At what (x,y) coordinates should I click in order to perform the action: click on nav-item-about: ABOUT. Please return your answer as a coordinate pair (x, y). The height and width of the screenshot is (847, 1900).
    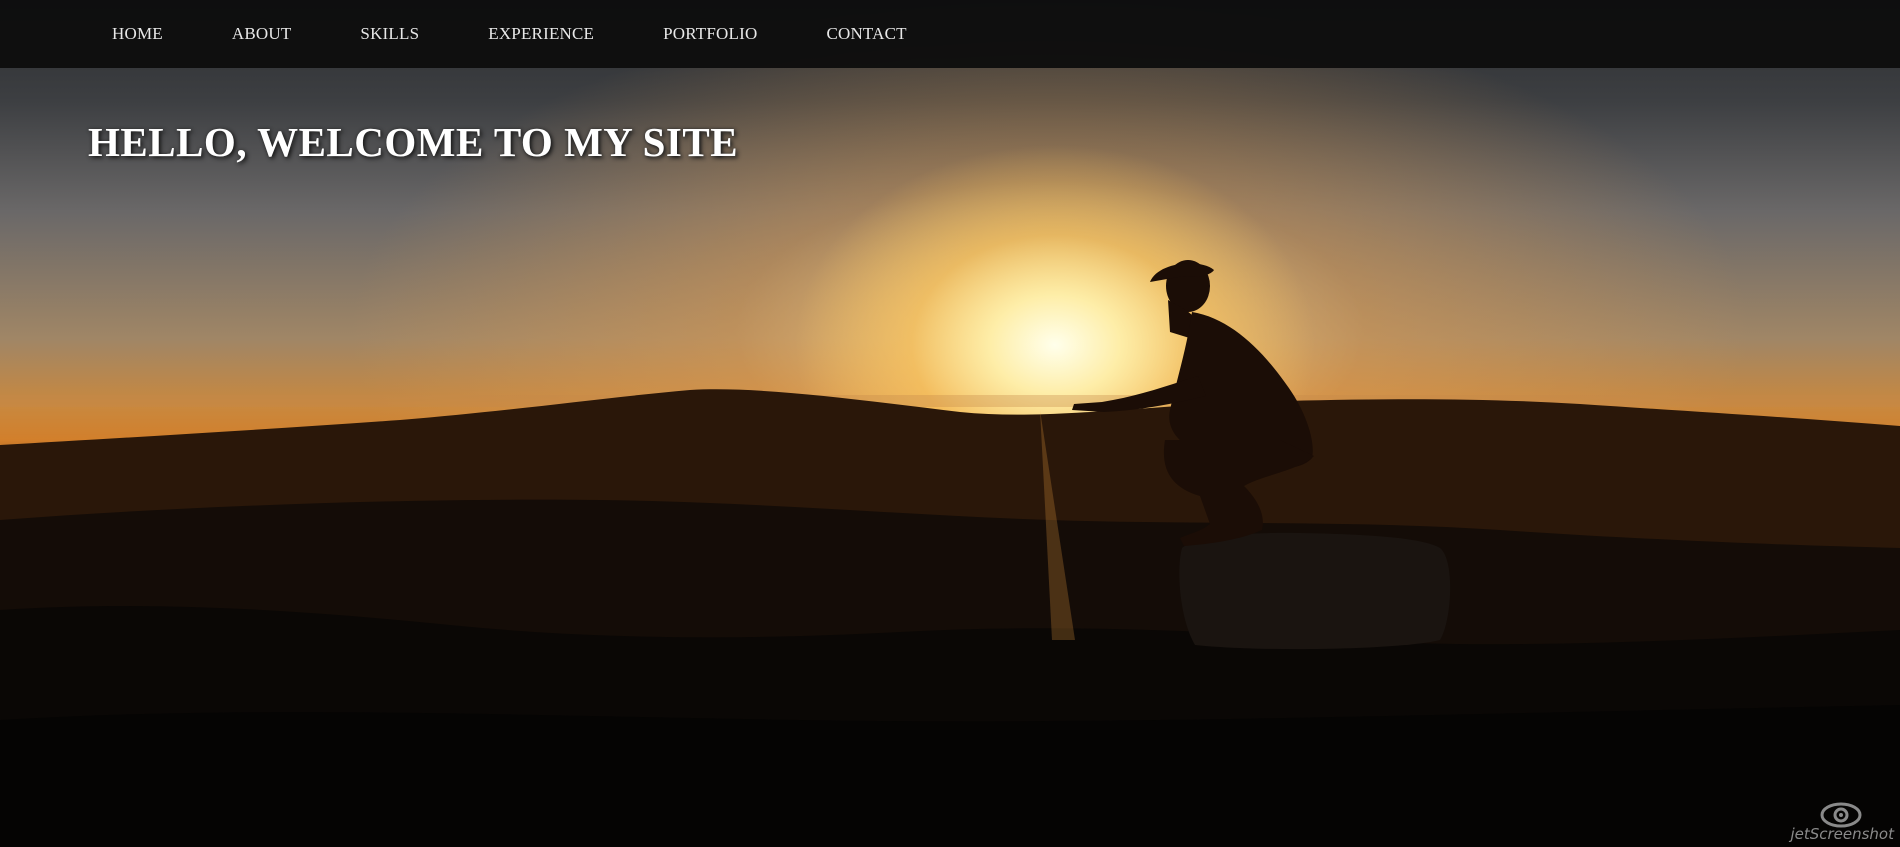
    Looking at the image, I should click on (262, 34).